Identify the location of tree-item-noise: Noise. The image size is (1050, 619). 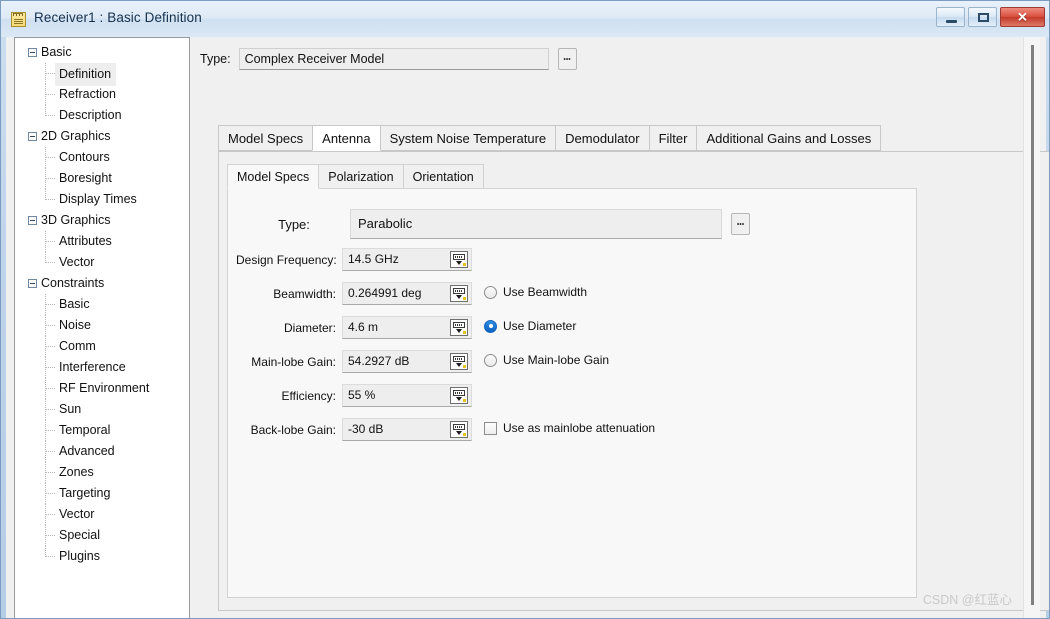
(102, 325).